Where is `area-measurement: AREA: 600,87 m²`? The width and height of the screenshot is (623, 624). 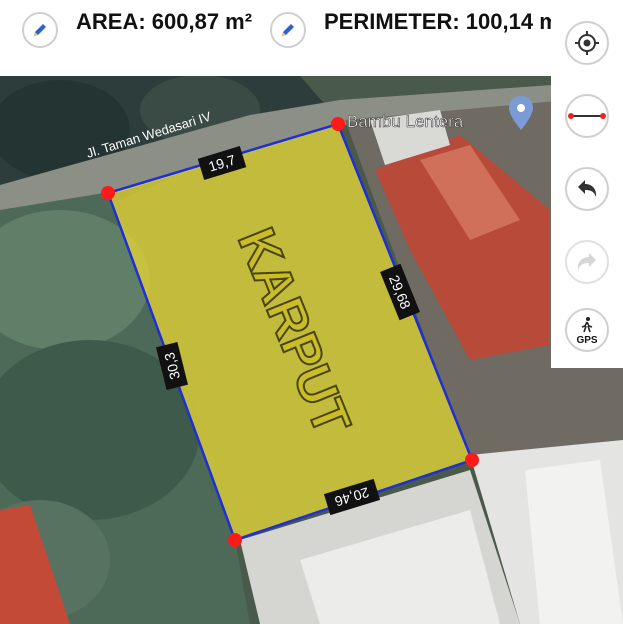
area-measurement: AREA: 600,87 m² is located at coordinates (149, 28).